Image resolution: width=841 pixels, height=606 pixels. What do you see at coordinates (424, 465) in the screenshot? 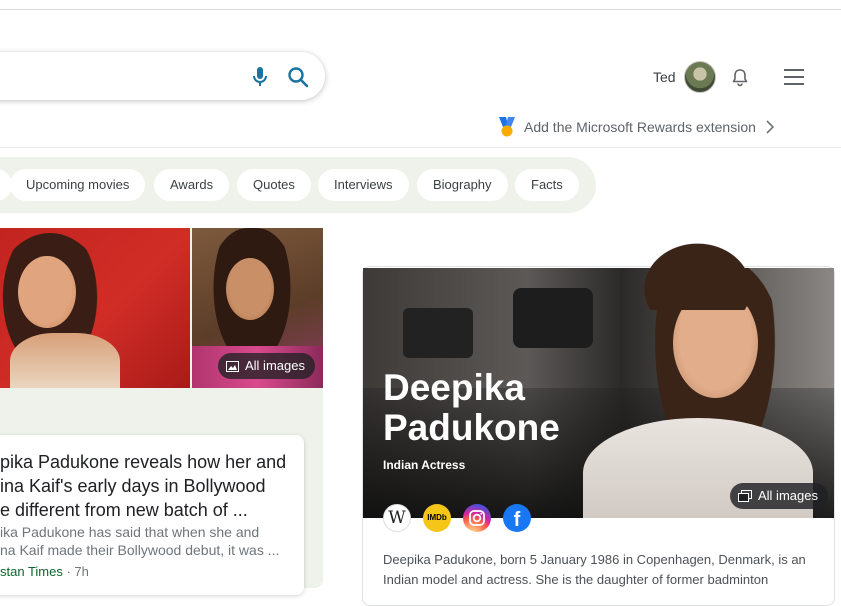
I see `entity-subtitle: Indian Actress` at bounding box center [424, 465].